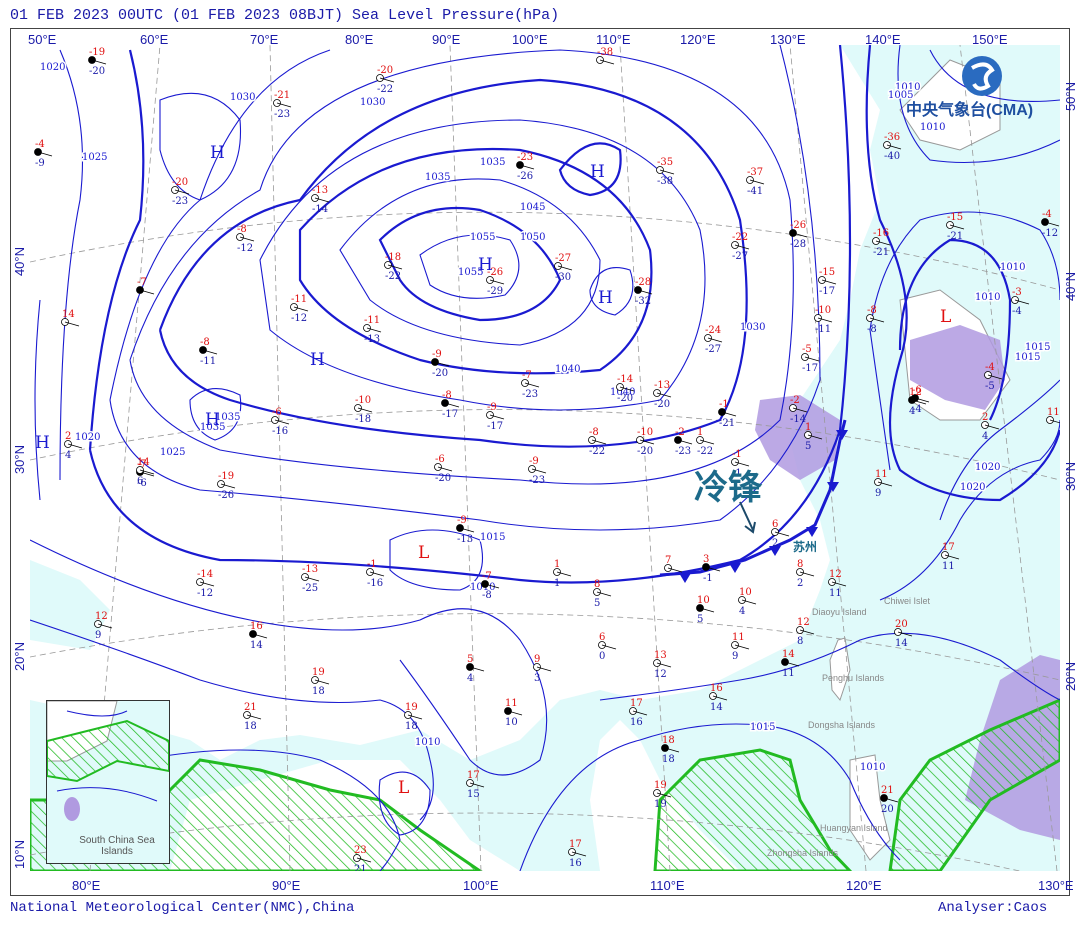  Describe the element at coordinates (447, 395) in the screenshot. I see `station-temperature: -8` at that location.